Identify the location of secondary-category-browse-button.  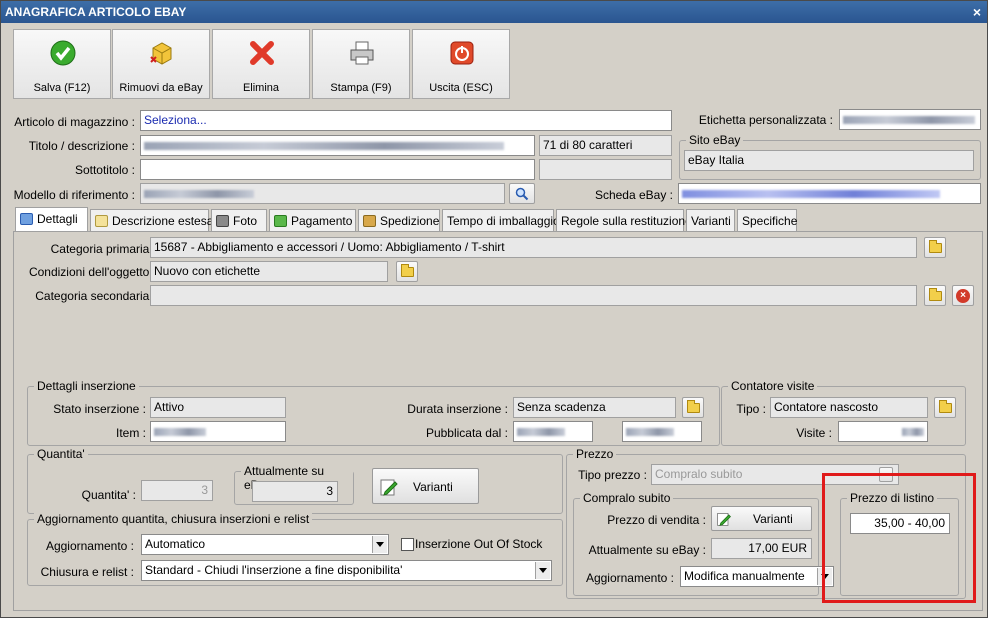
(935, 295).